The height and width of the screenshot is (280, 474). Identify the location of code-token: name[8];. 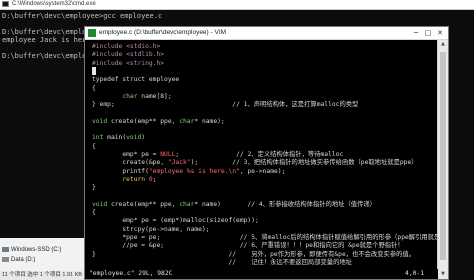
(154, 96).